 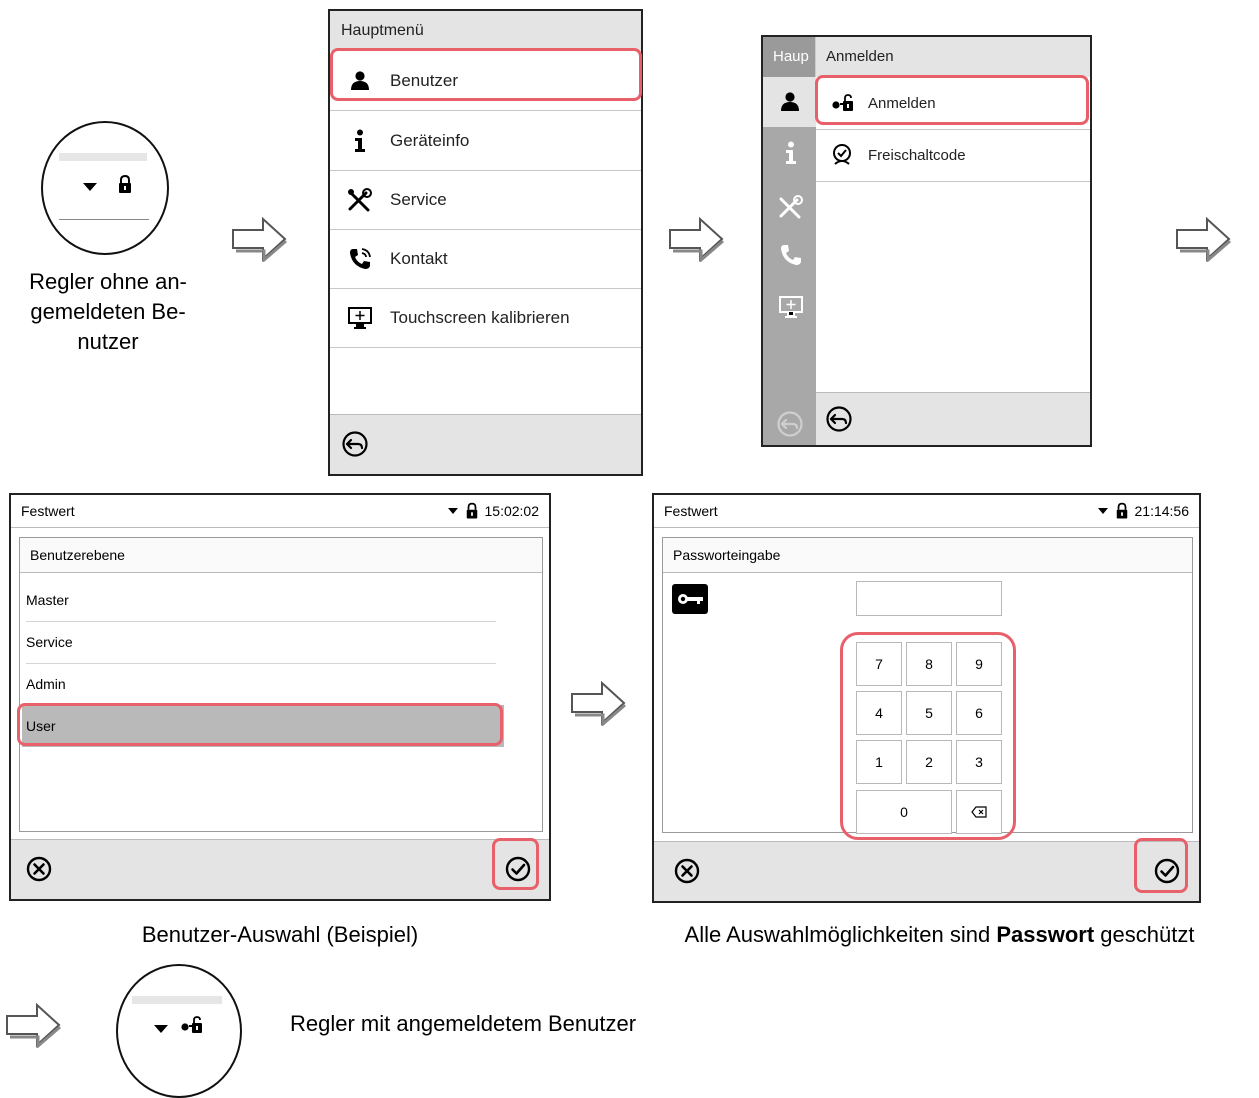 What do you see at coordinates (952, 100) in the screenshot?
I see `highlight-anmelden` at bounding box center [952, 100].